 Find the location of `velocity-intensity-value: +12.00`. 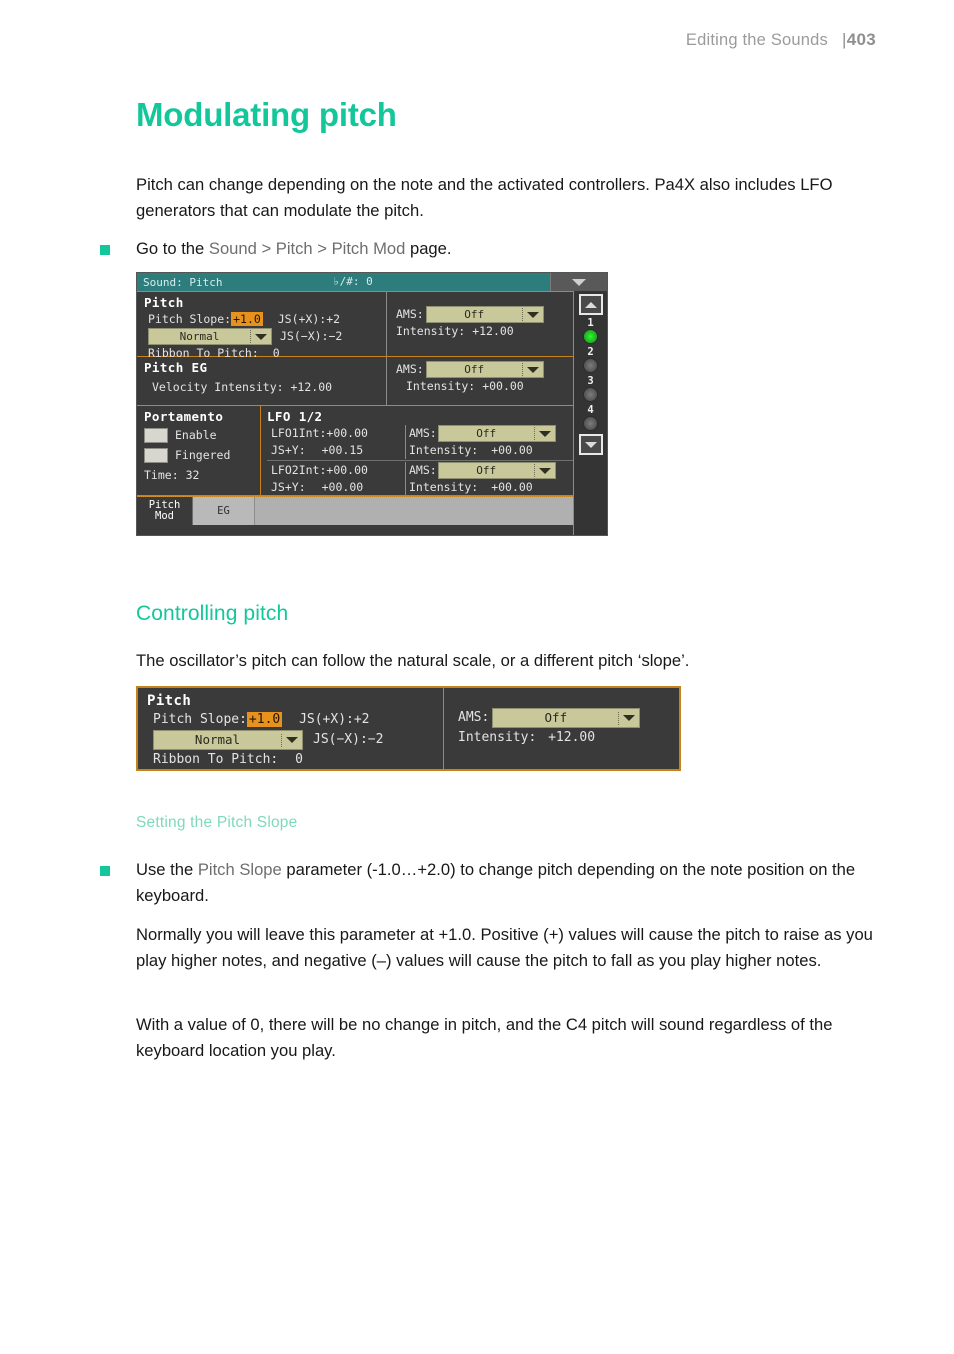

velocity-intensity-value: +12.00 is located at coordinates (312, 387).